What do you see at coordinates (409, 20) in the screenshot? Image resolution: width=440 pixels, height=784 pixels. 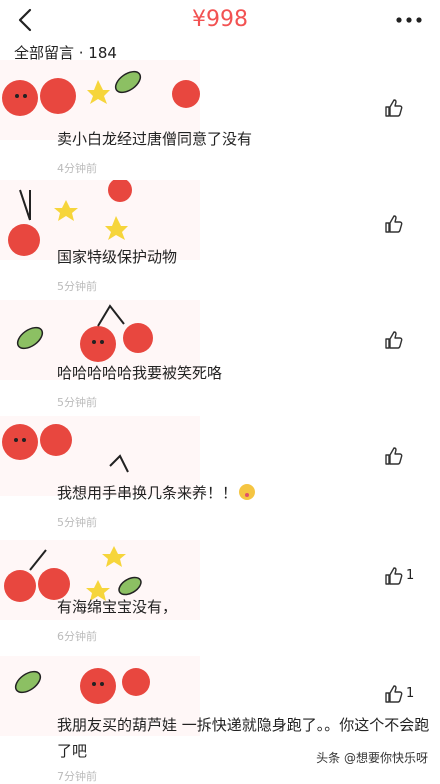 I see `more-dots-icon` at bounding box center [409, 20].